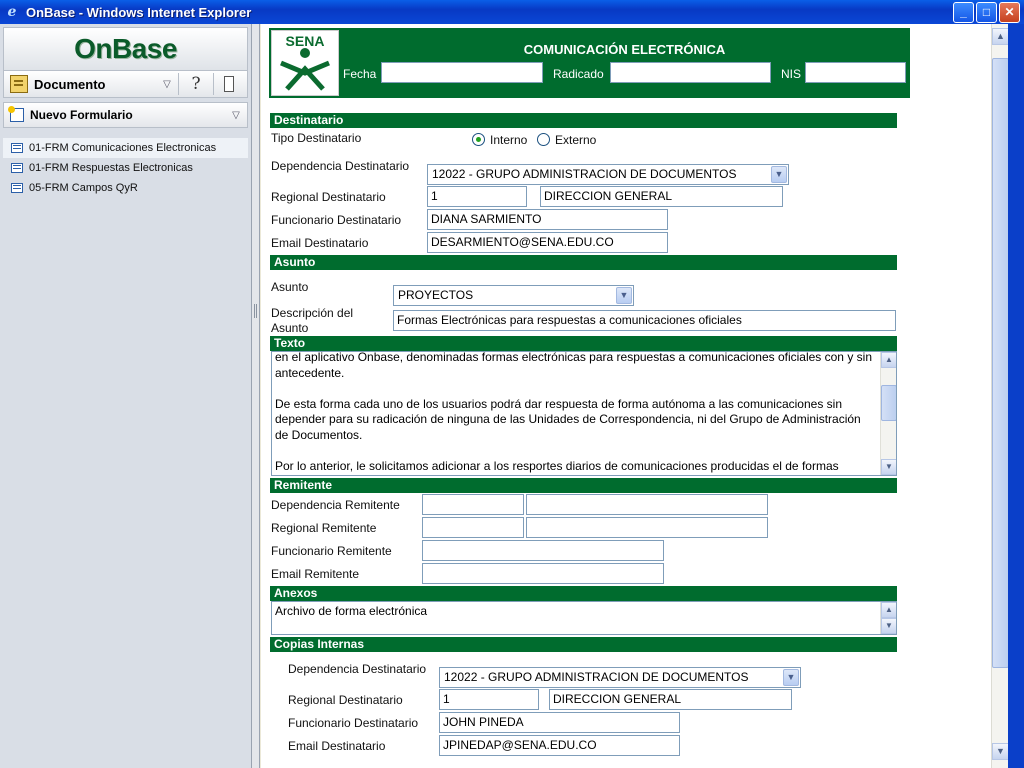 This screenshot has height=768, width=1024. I want to click on regional-remitente-code, so click(473, 527).